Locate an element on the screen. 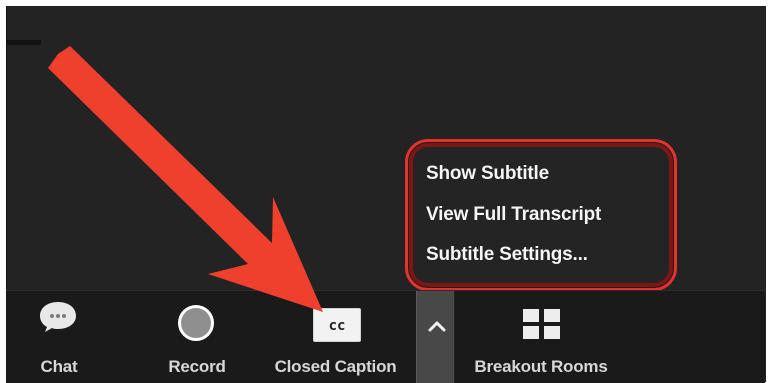  closed-caption-button: cc Closed Caption is located at coordinates (335, 337).